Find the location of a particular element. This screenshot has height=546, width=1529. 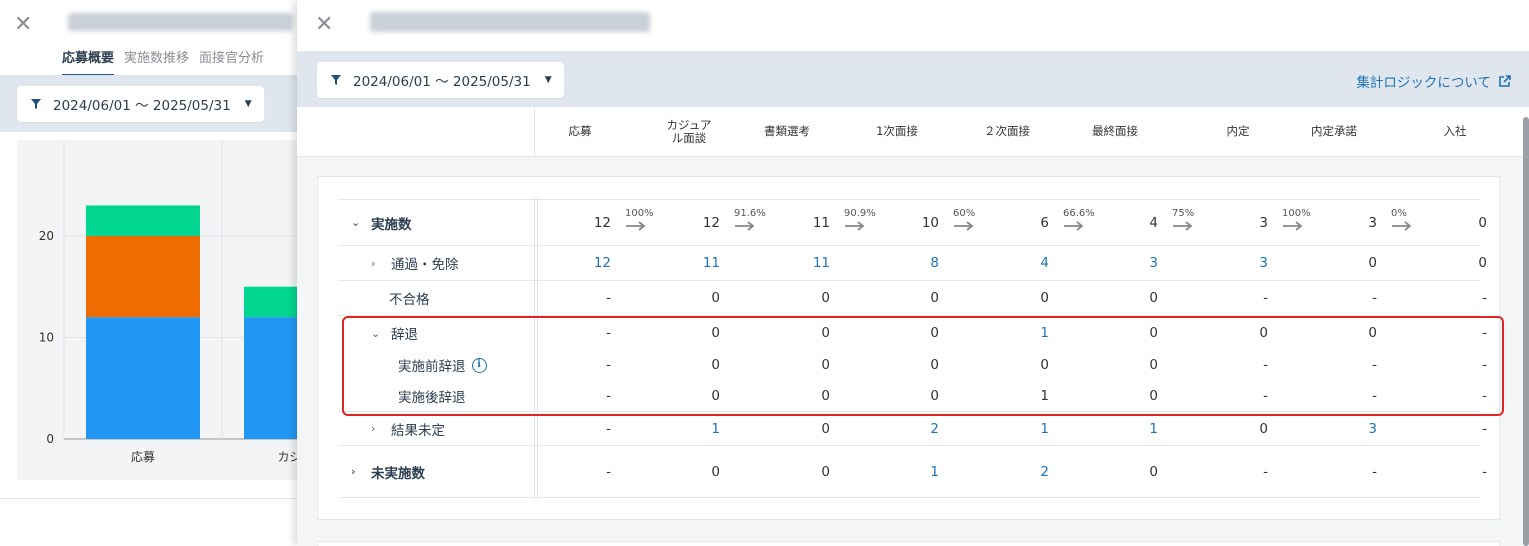

x-category-label: 応募 is located at coordinates (143, 457).